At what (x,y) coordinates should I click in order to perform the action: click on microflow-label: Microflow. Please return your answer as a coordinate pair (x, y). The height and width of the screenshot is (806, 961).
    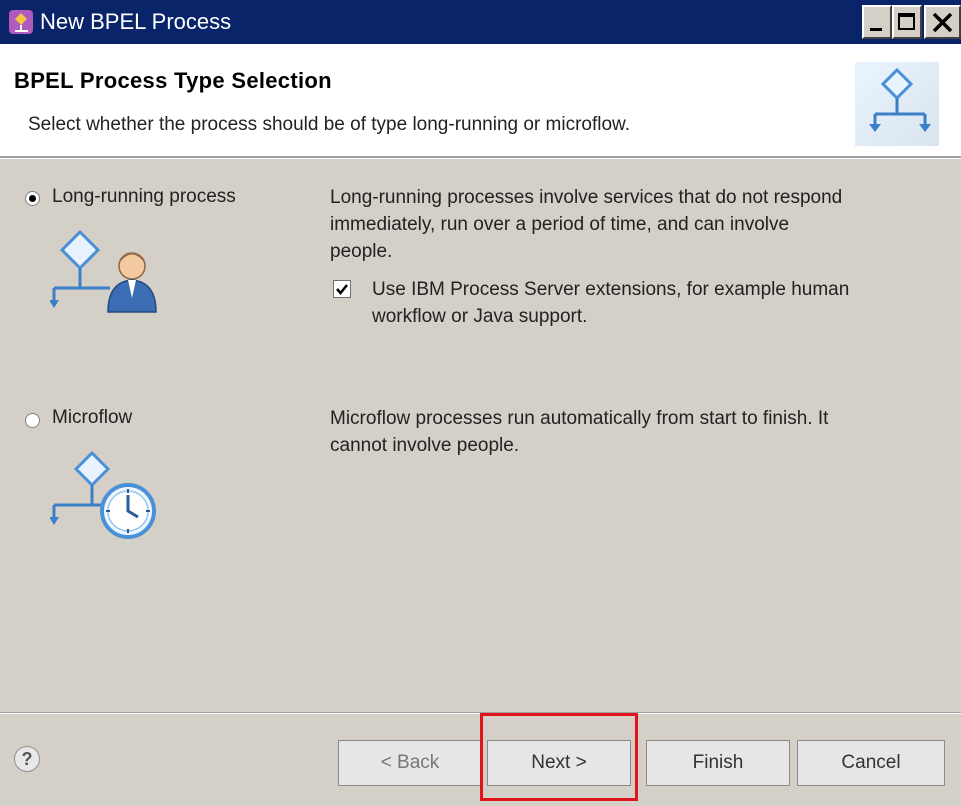
    Looking at the image, I should click on (92, 418).